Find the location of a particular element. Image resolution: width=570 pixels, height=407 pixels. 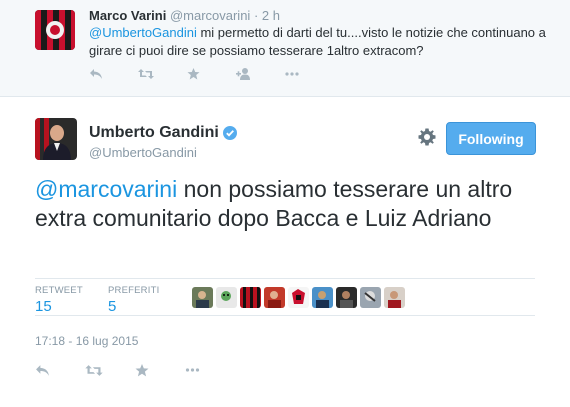

tweet-stats: RETWEET 15 PREFERITI 5 is located at coordinates (285, 297).